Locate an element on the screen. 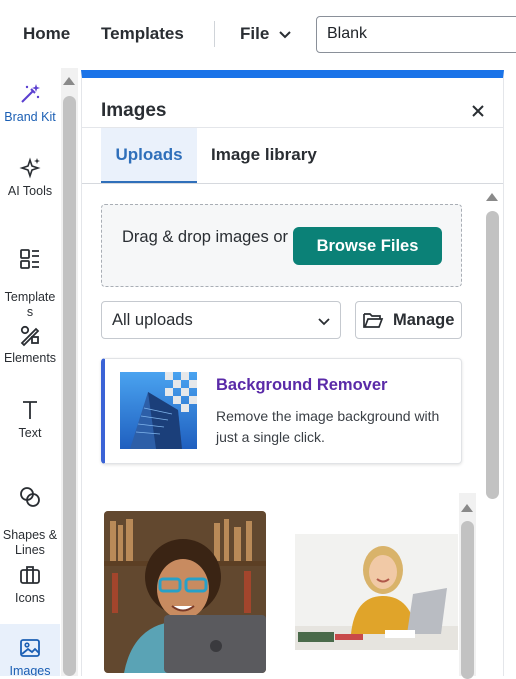 This screenshot has width=516, height=679. sidebar-scrollbar-thumb is located at coordinates (69, 386).